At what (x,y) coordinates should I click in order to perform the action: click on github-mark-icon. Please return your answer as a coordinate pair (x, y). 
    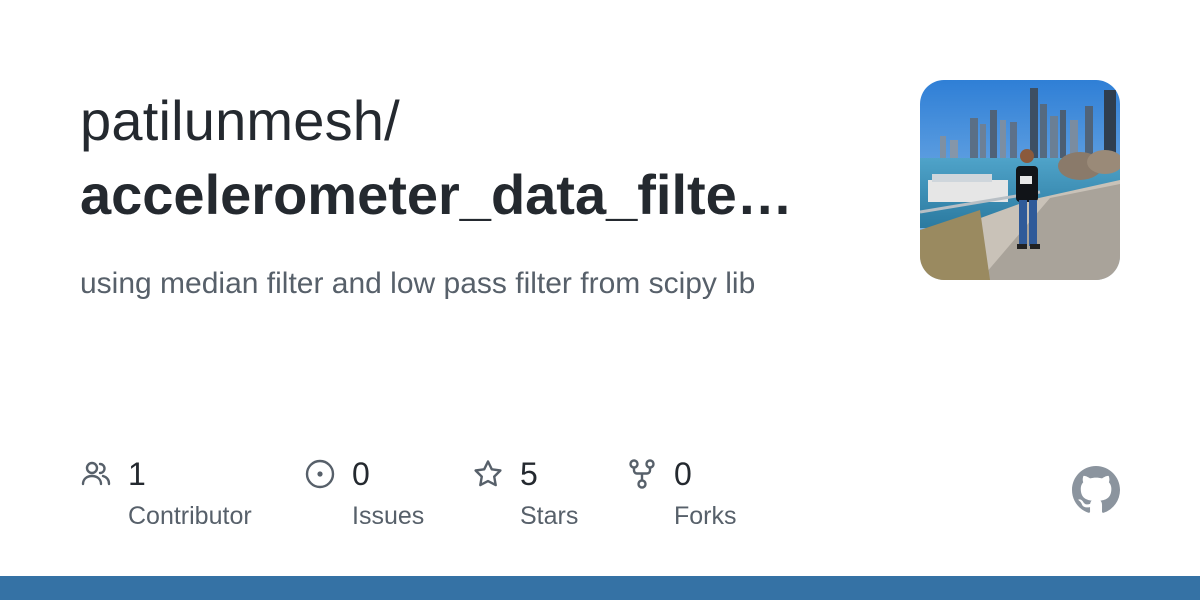
    Looking at the image, I should click on (1096, 490).